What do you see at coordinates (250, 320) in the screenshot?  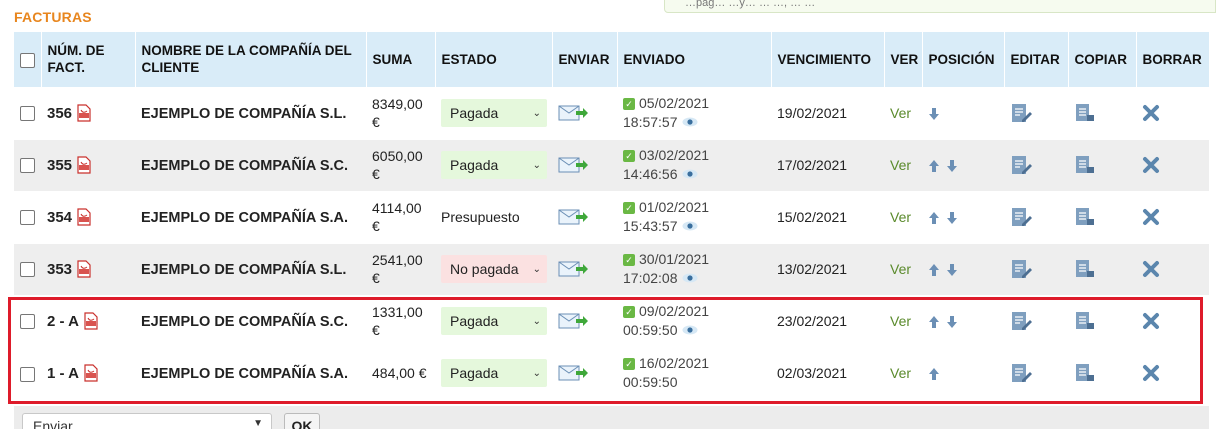 I see `client-cell: EJEMPLO DE COMPAÑÍA S.C.` at bounding box center [250, 320].